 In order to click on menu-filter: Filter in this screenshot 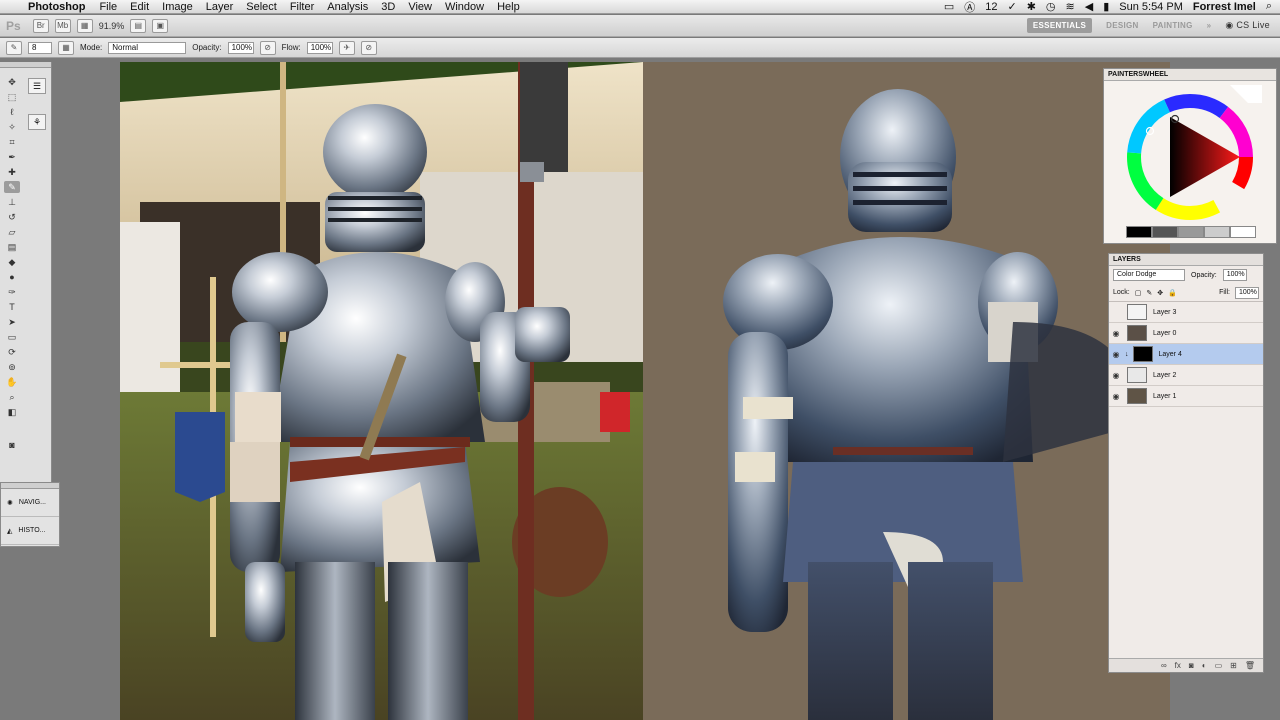, I will do `click(302, 7)`.